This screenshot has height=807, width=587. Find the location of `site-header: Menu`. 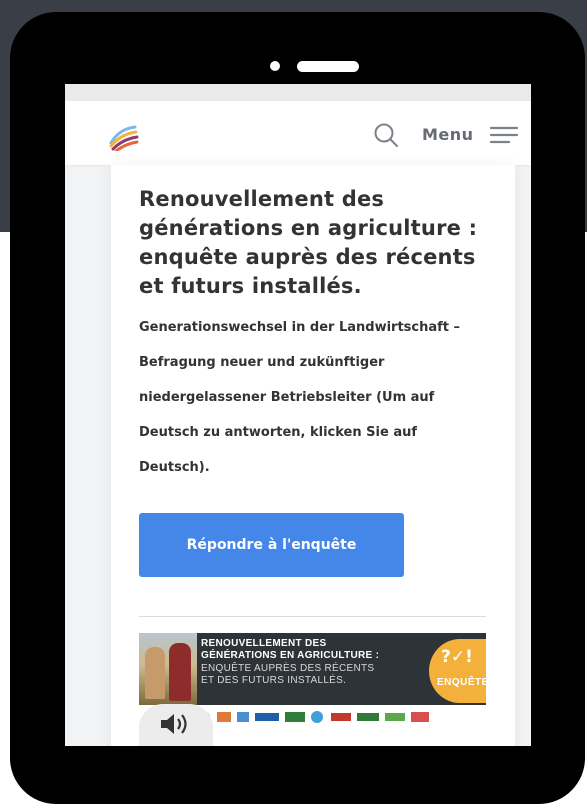

site-header: Menu is located at coordinates (298, 133).